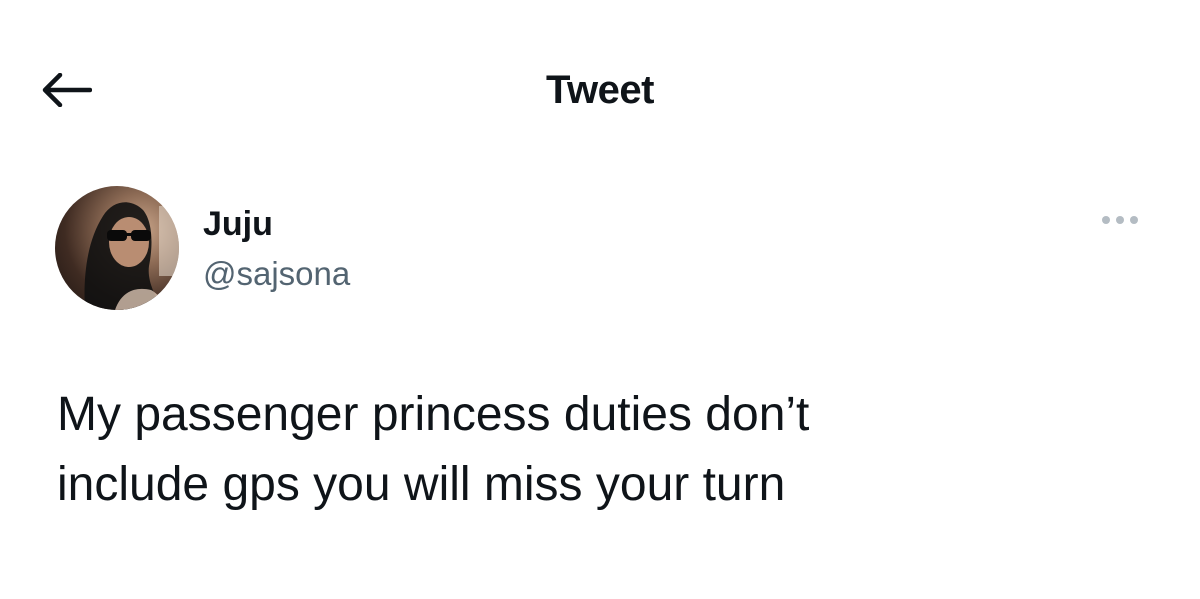 Image resolution: width=1200 pixels, height=599 pixels. Describe the element at coordinates (117, 248) in the screenshot. I see `avatar` at that location.